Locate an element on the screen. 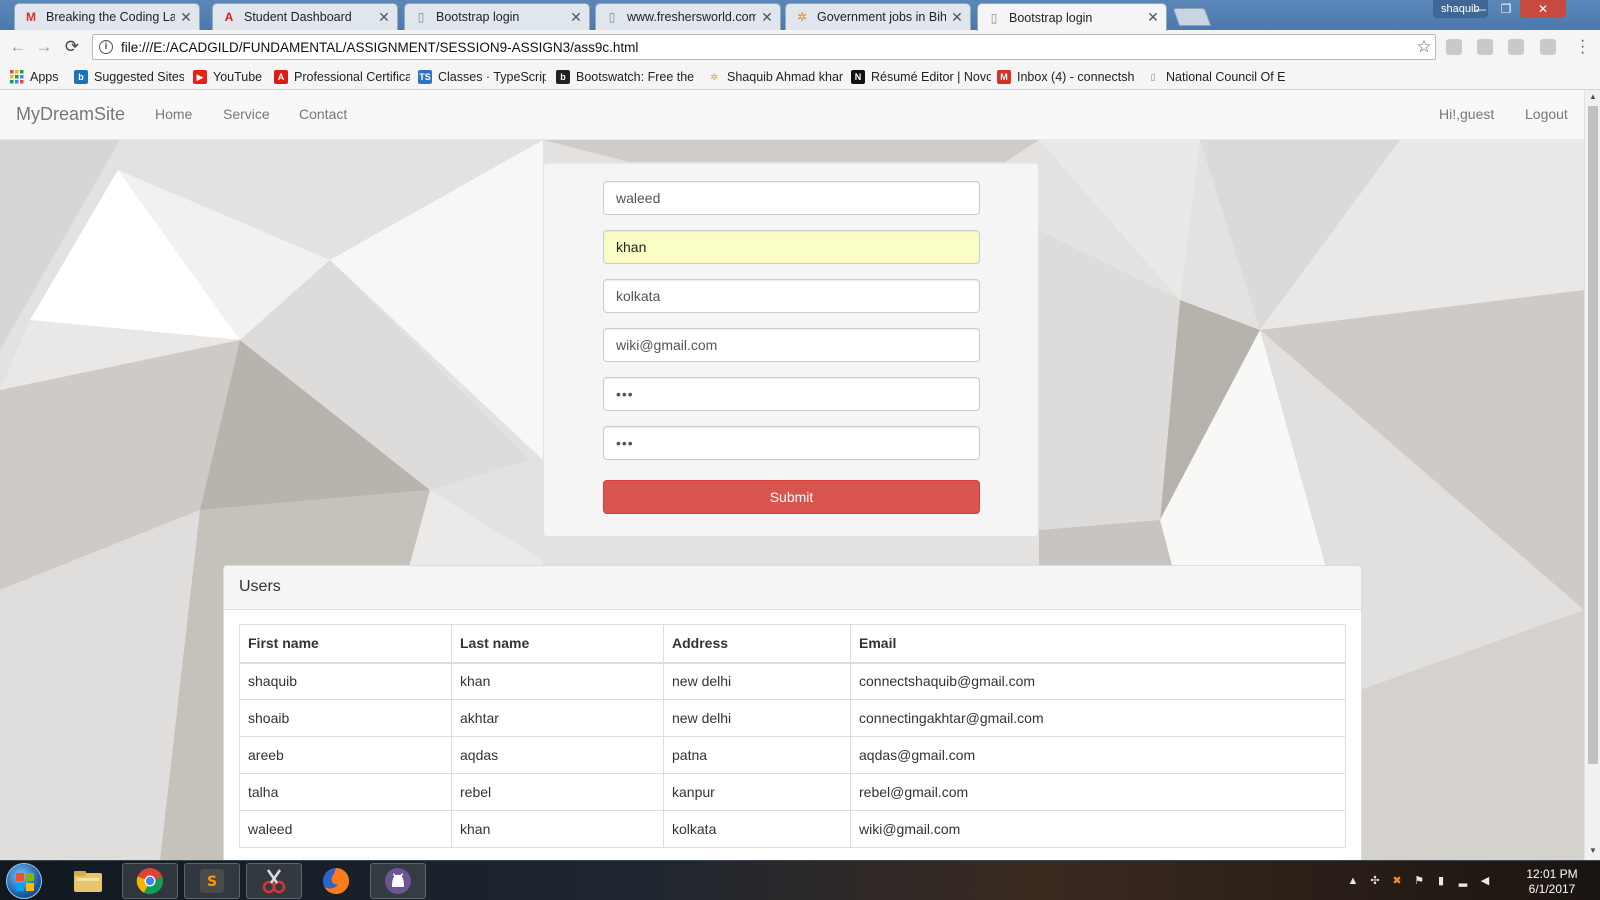 The height and width of the screenshot is (900, 1600). table-cell: connectingakhtar@gmail.com is located at coordinates (1098, 718).